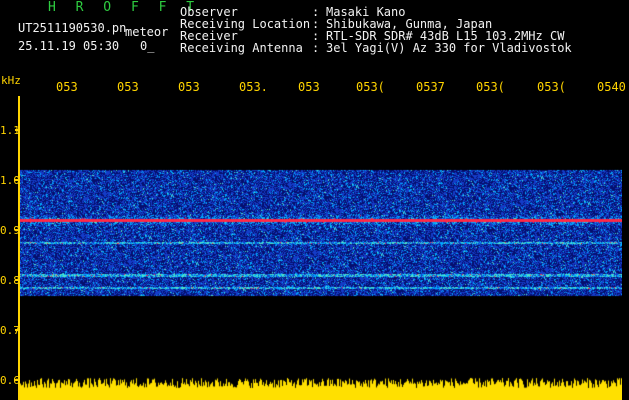 The width and height of the screenshot is (629, 400). I want to click on time-tick: 0537, so click(430, 87).